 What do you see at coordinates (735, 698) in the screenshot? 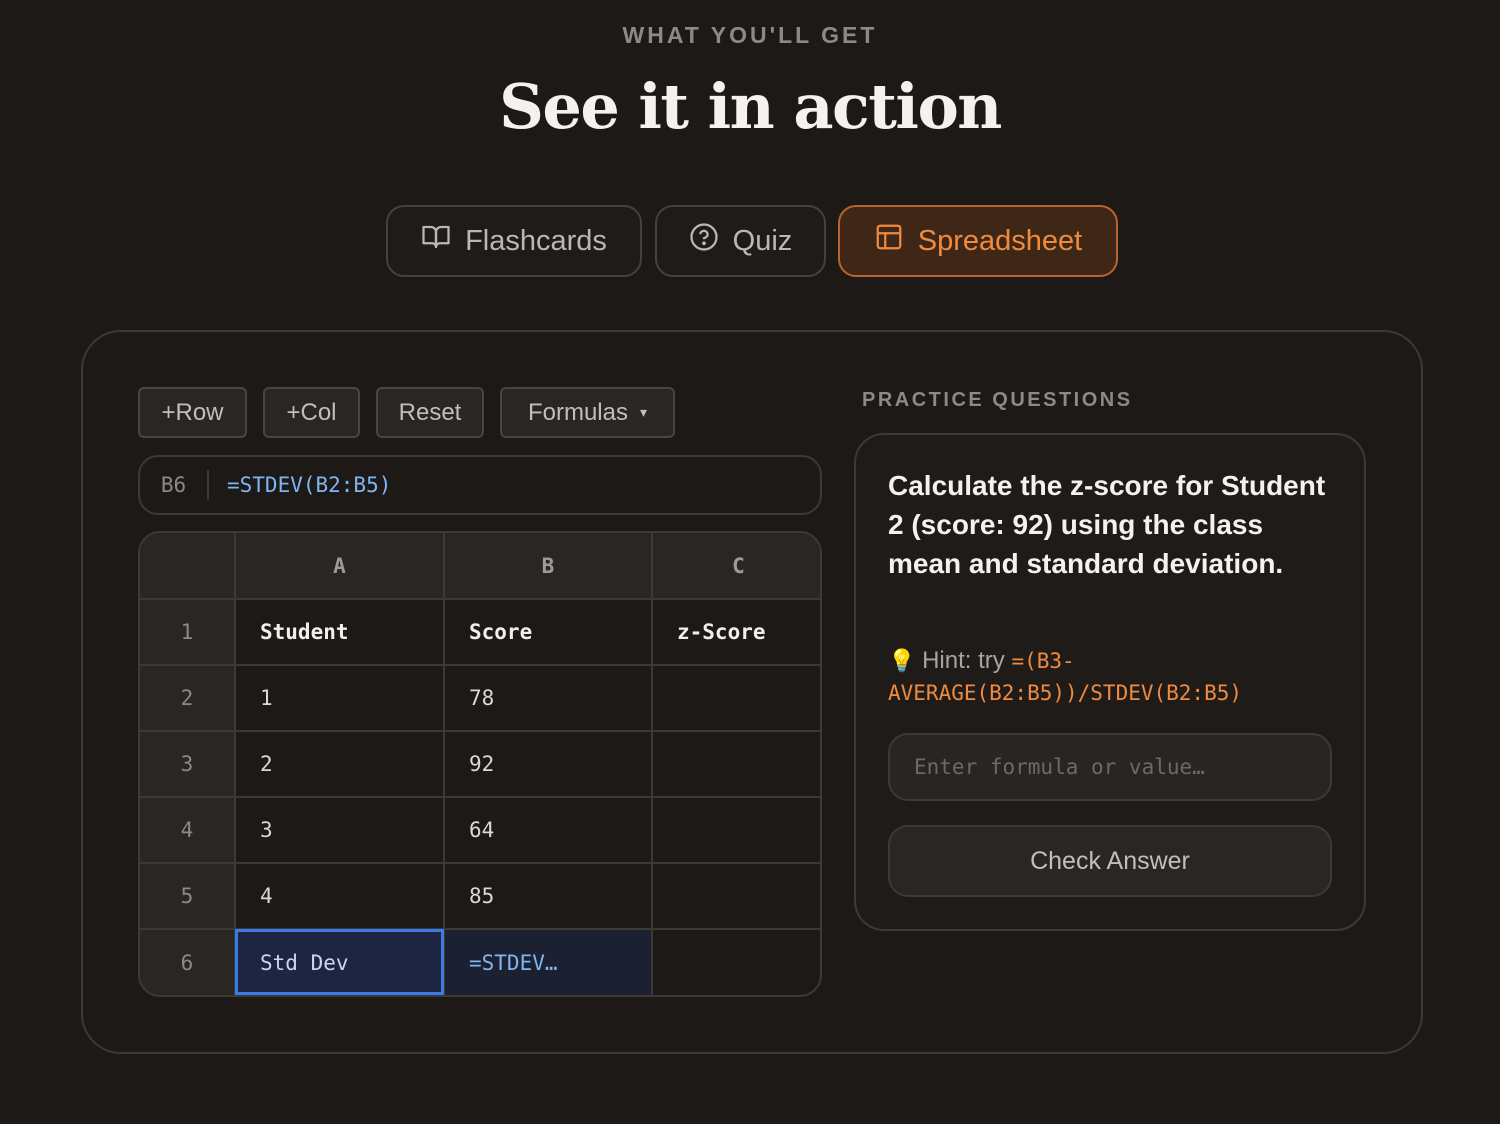
I see `cell-c2` at bounding box center [735, 698].